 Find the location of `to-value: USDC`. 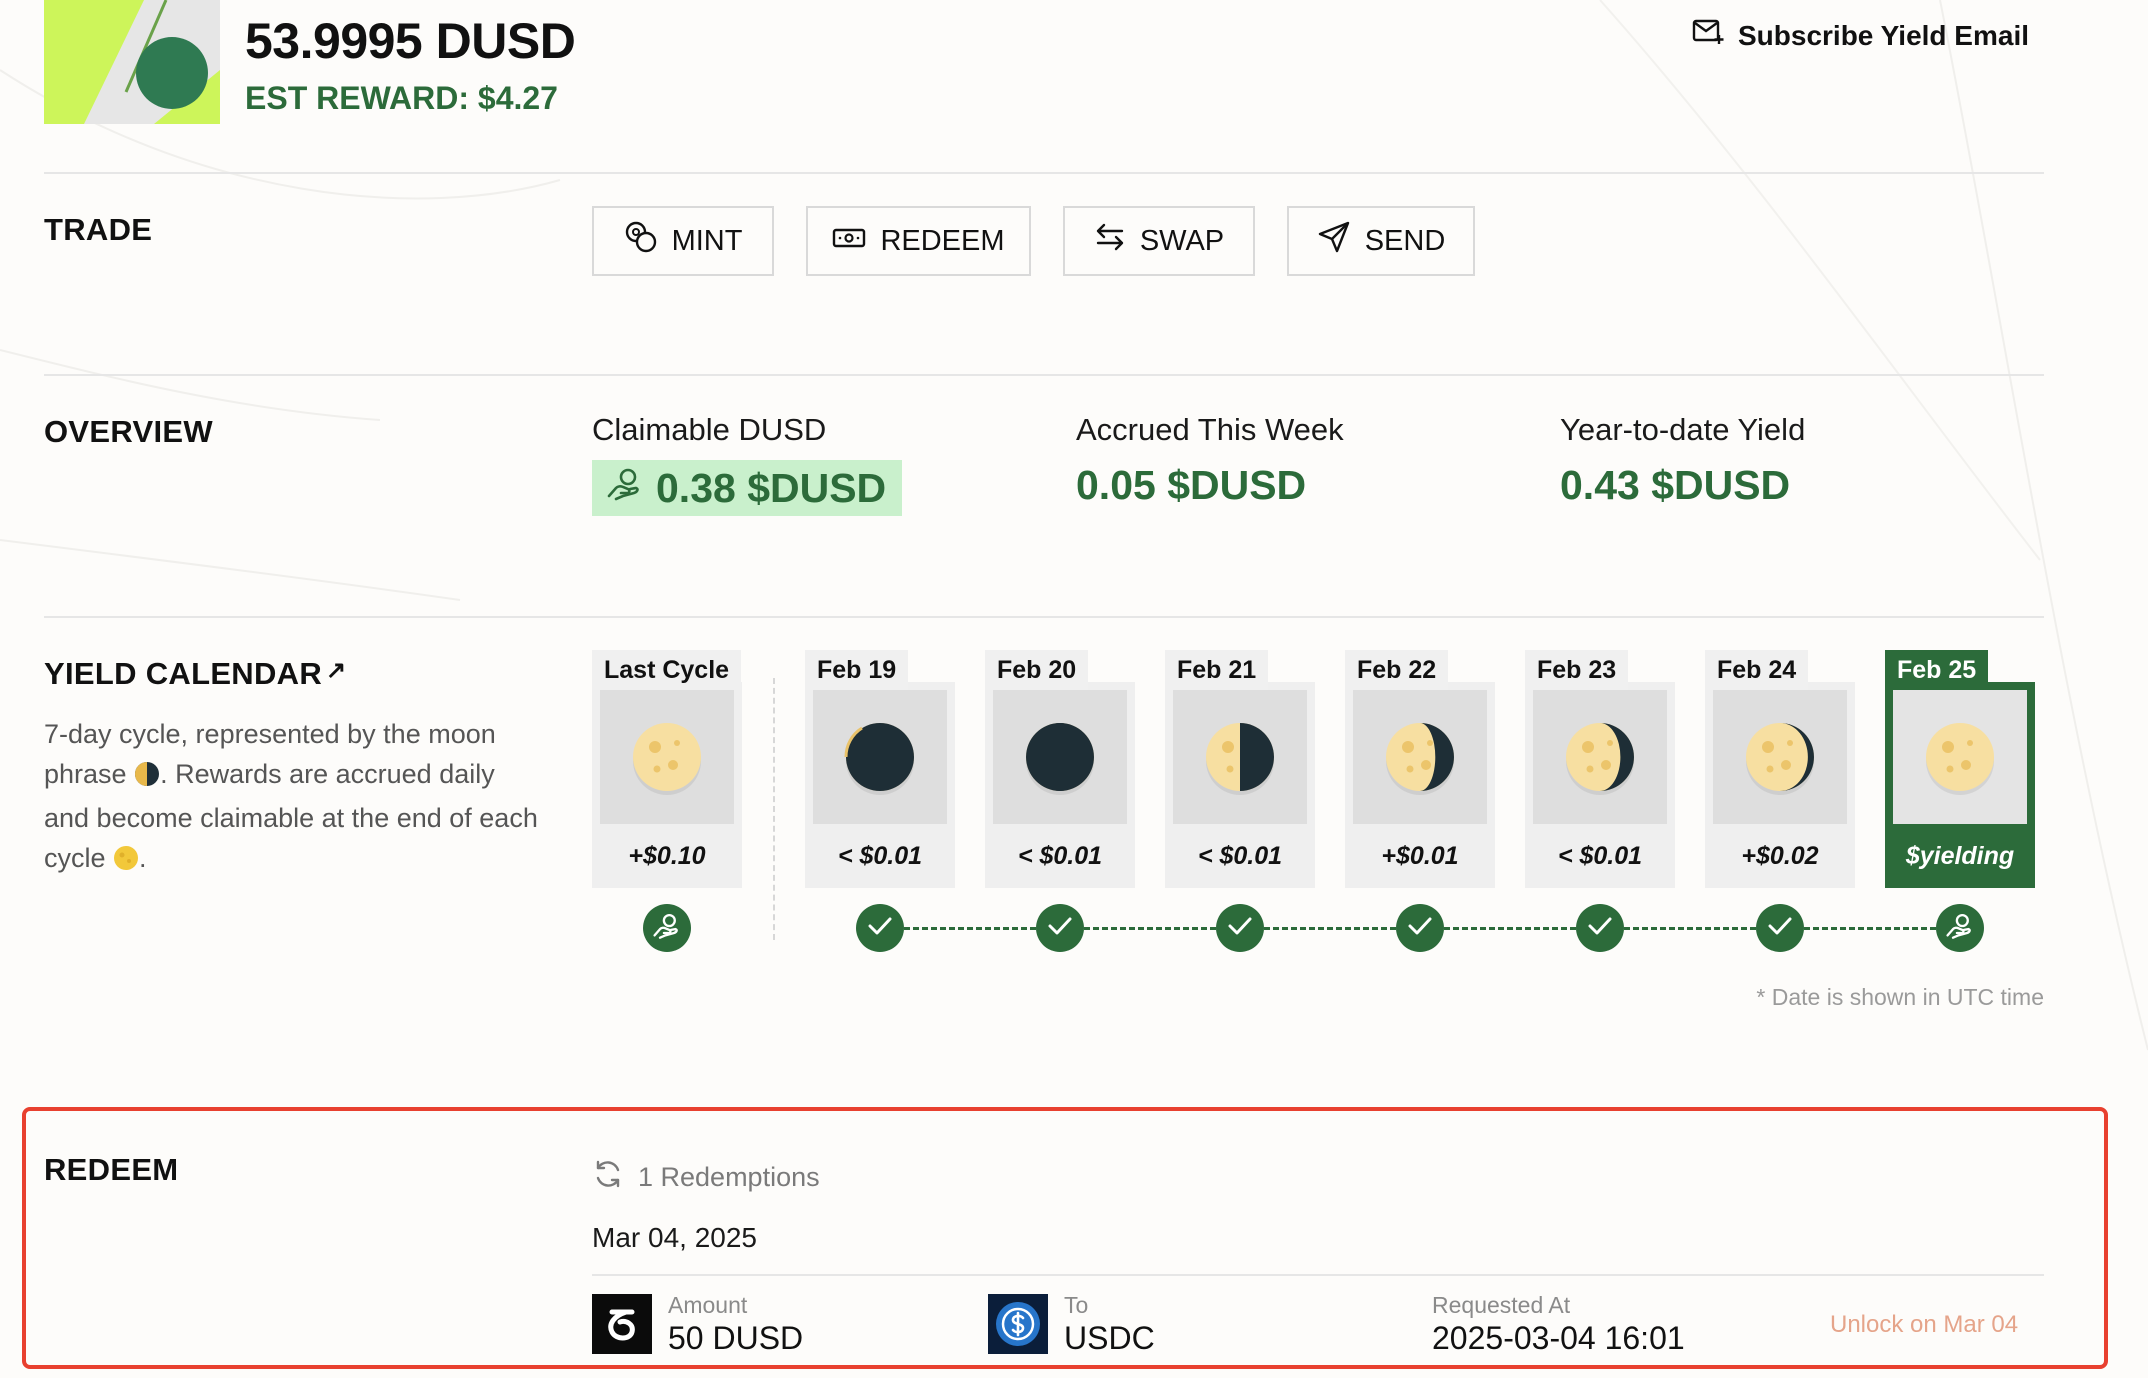

to-value: USDC is located at coordinates (1109, 1338).